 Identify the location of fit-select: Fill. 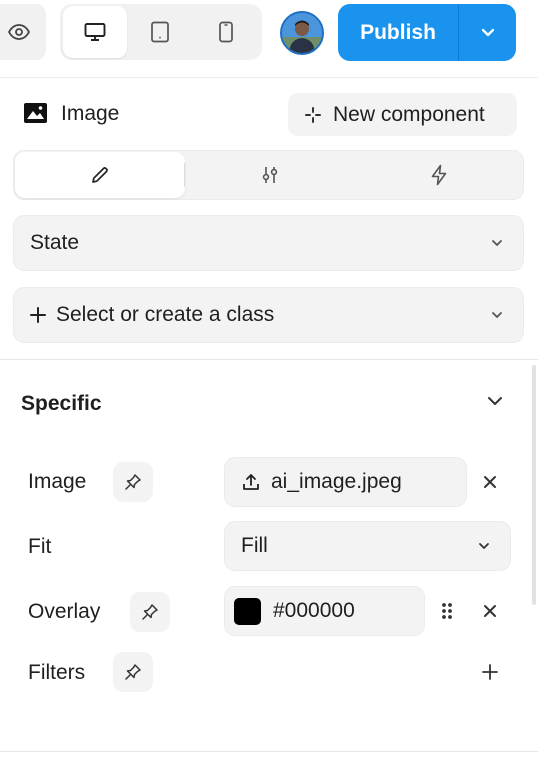
(367, 546).